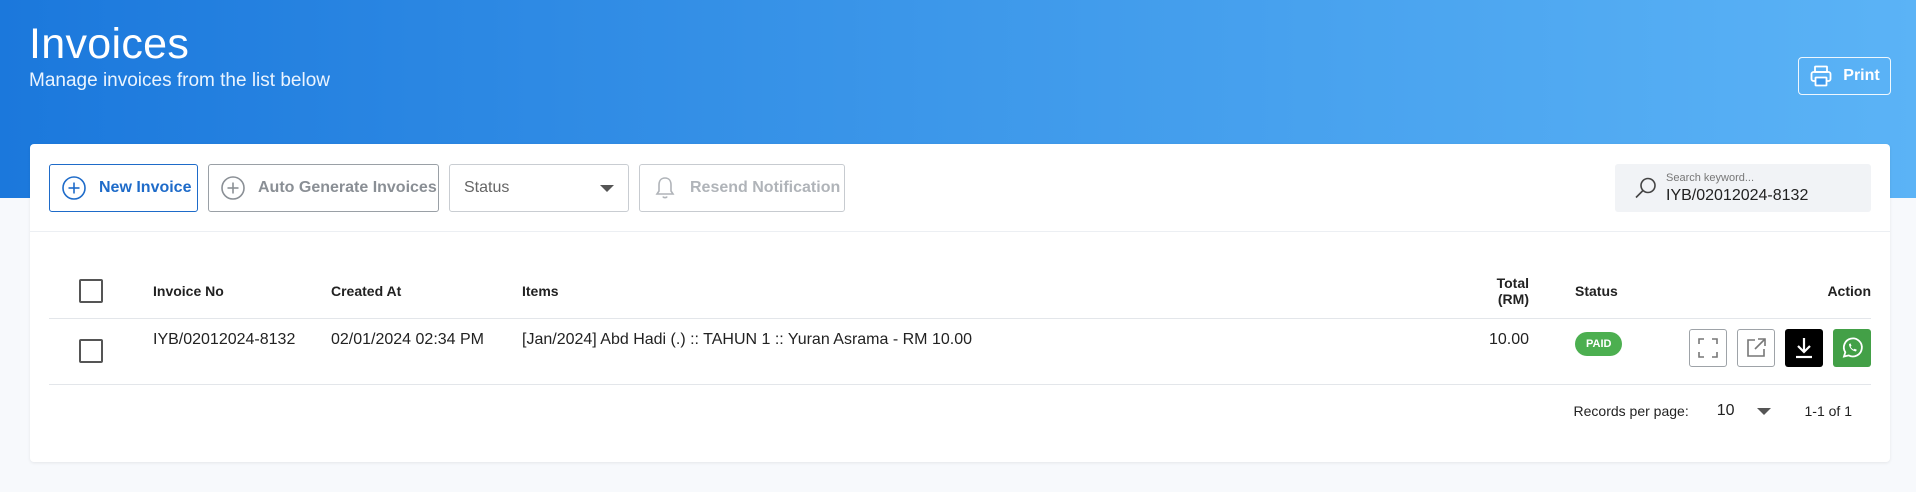 The image size is (1916, 492). I want to click on status-select: Status, so click(539, 188).